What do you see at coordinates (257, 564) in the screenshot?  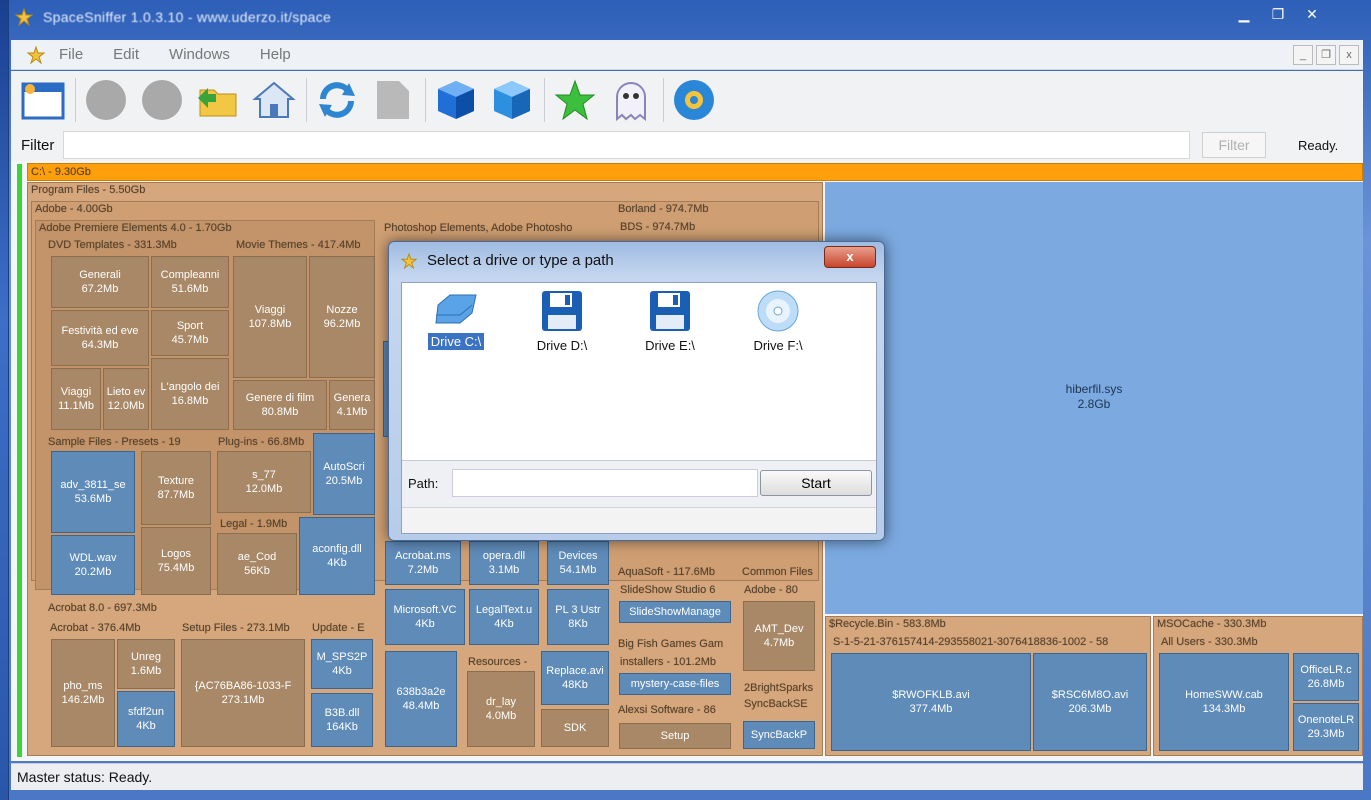 I see `tile-ae-cod: ae_Cod 56Kb` at bounding box center [257, 564].